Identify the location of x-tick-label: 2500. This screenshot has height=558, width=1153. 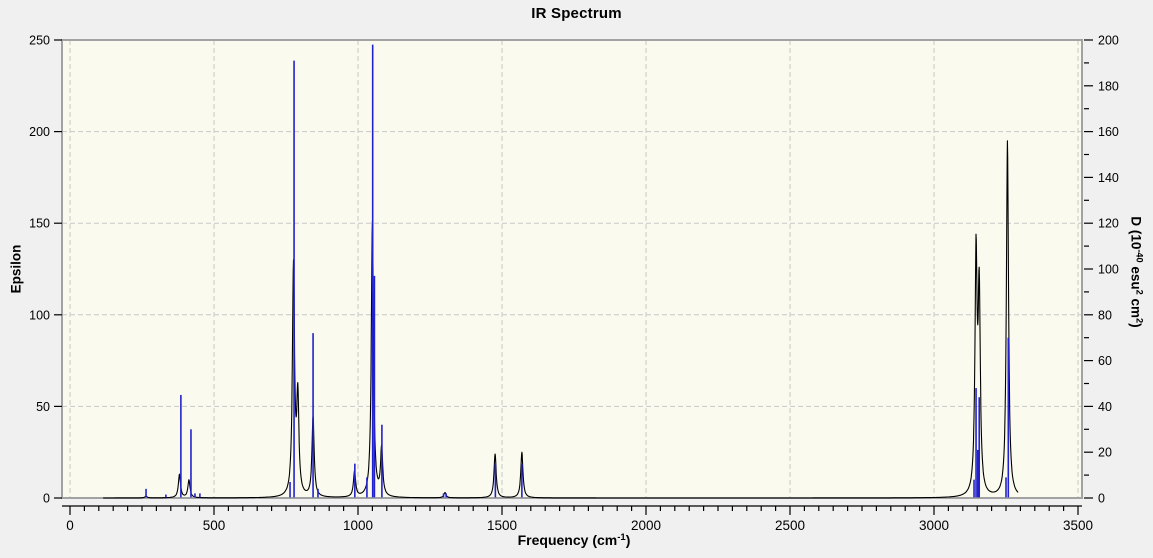
(790, 525).